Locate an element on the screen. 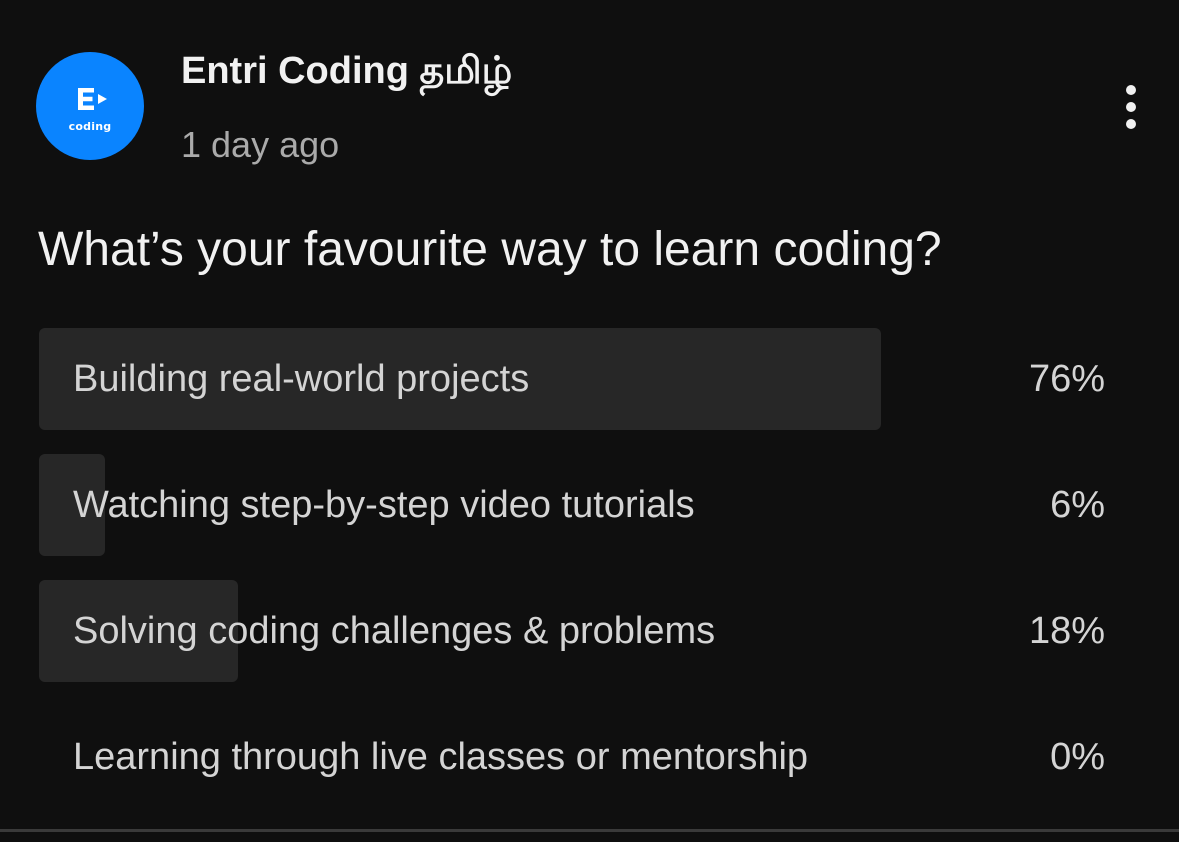 Image resolution: width=1179 pixels, height=842 pixels. poll-option: Watching step-by-step video tutorials 6% is located at coordinates (579, 505).